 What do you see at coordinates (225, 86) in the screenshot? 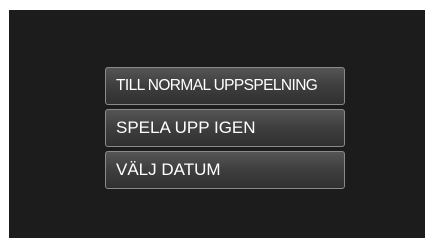
I see `normal-playback-button: TILL NORMAL UPPSPELNING` at bounding box center [225, 86].